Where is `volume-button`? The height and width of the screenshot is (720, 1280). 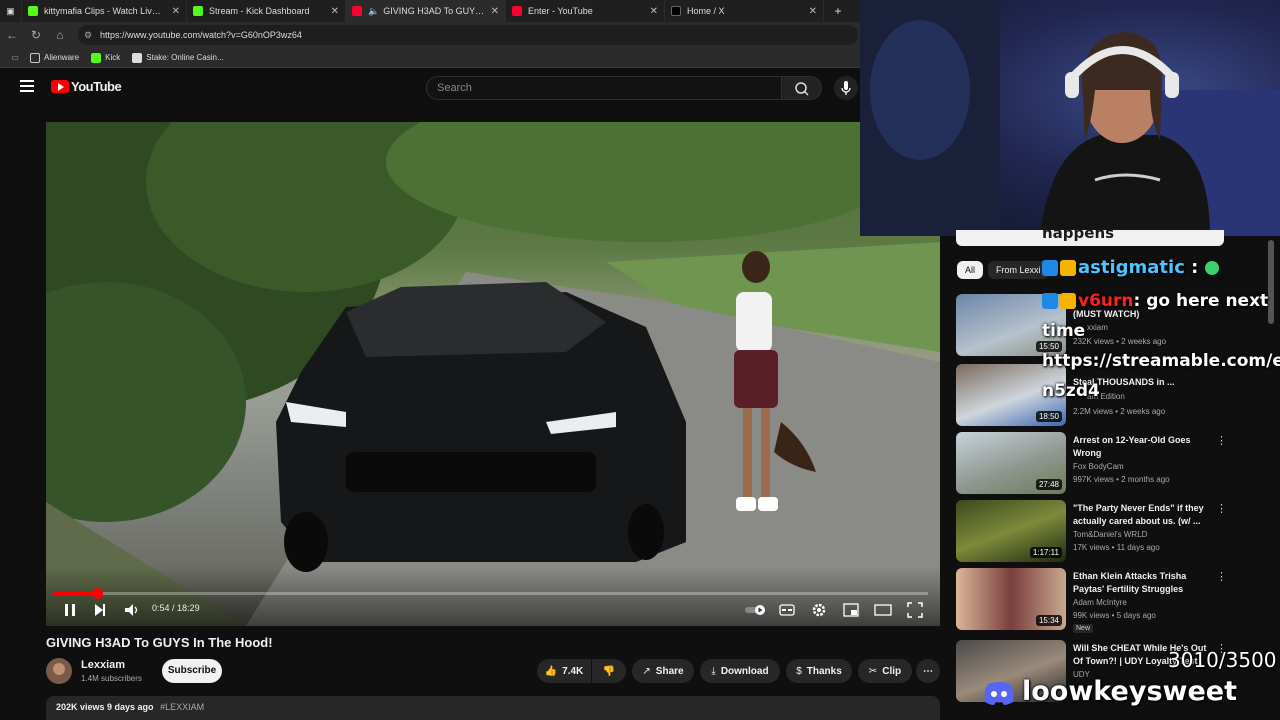 volume-button is located at coordinates (132, 610).